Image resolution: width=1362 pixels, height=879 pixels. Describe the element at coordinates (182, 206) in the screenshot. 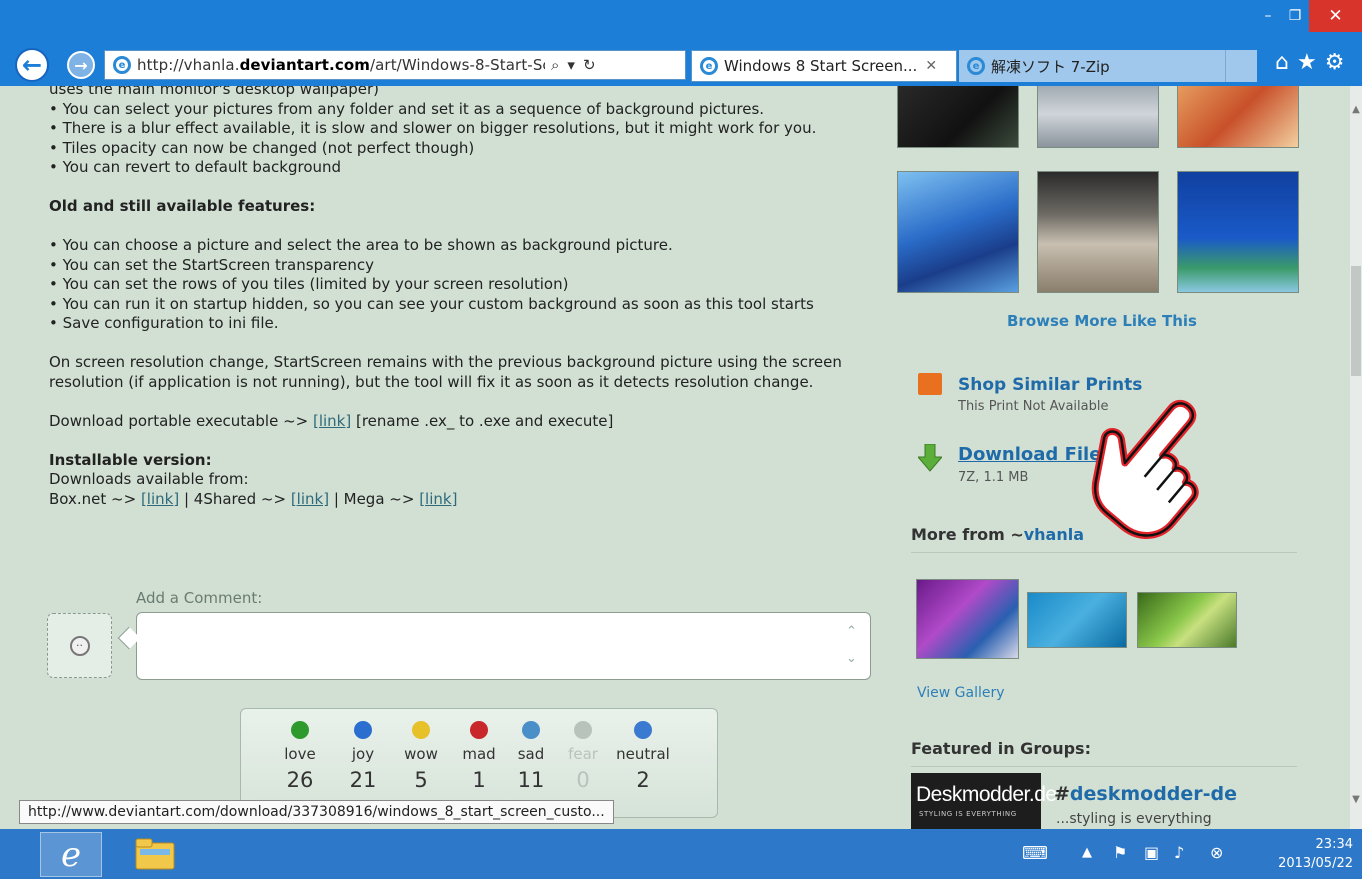

I see `old-features-heading: Old and still available features:` at that location.